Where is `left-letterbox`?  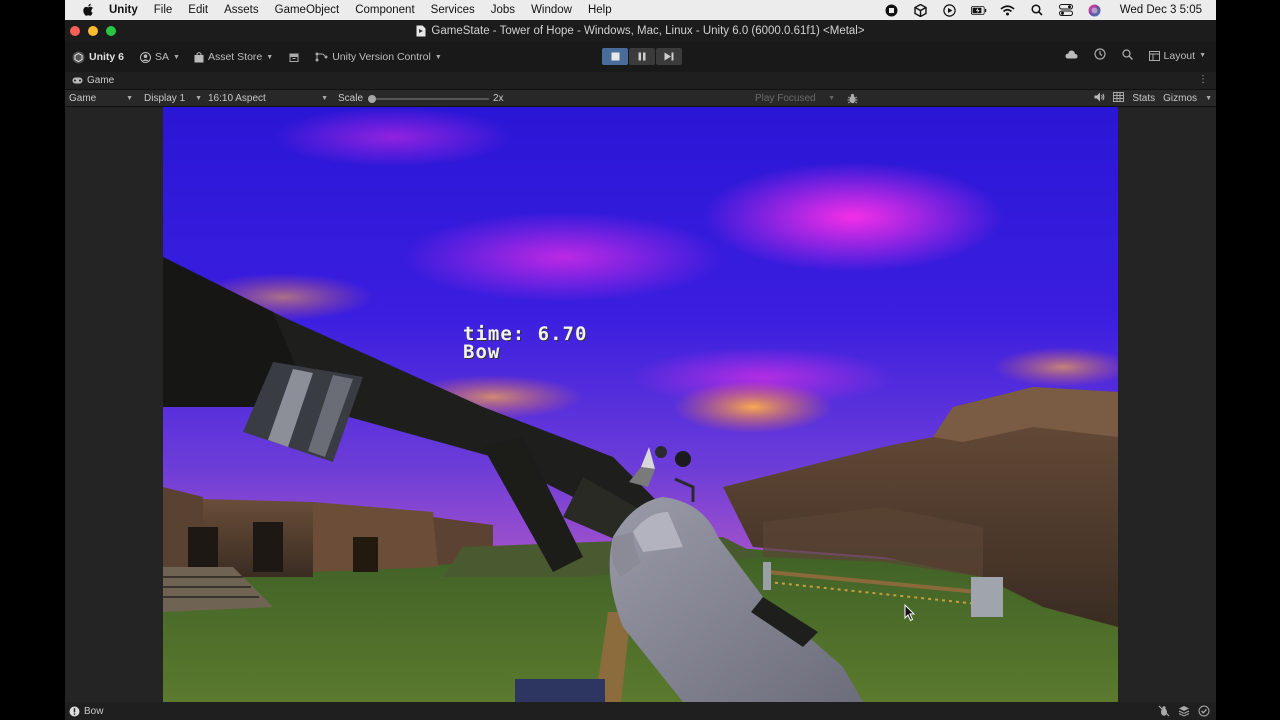
left-letterbox is located at coordinates (32, 360).